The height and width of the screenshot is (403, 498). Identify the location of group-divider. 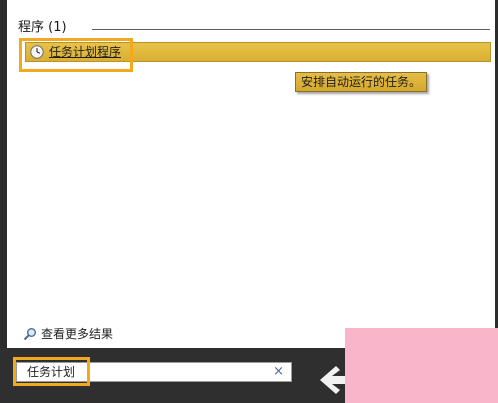
(291, 29).